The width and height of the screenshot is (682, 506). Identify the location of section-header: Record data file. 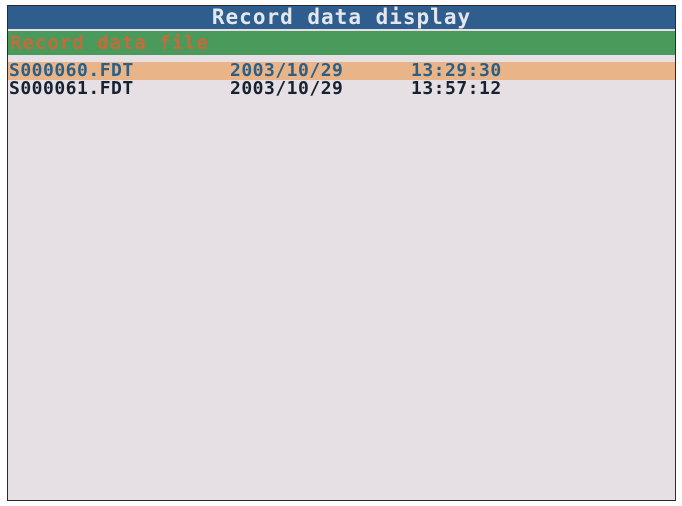
(341, 43).